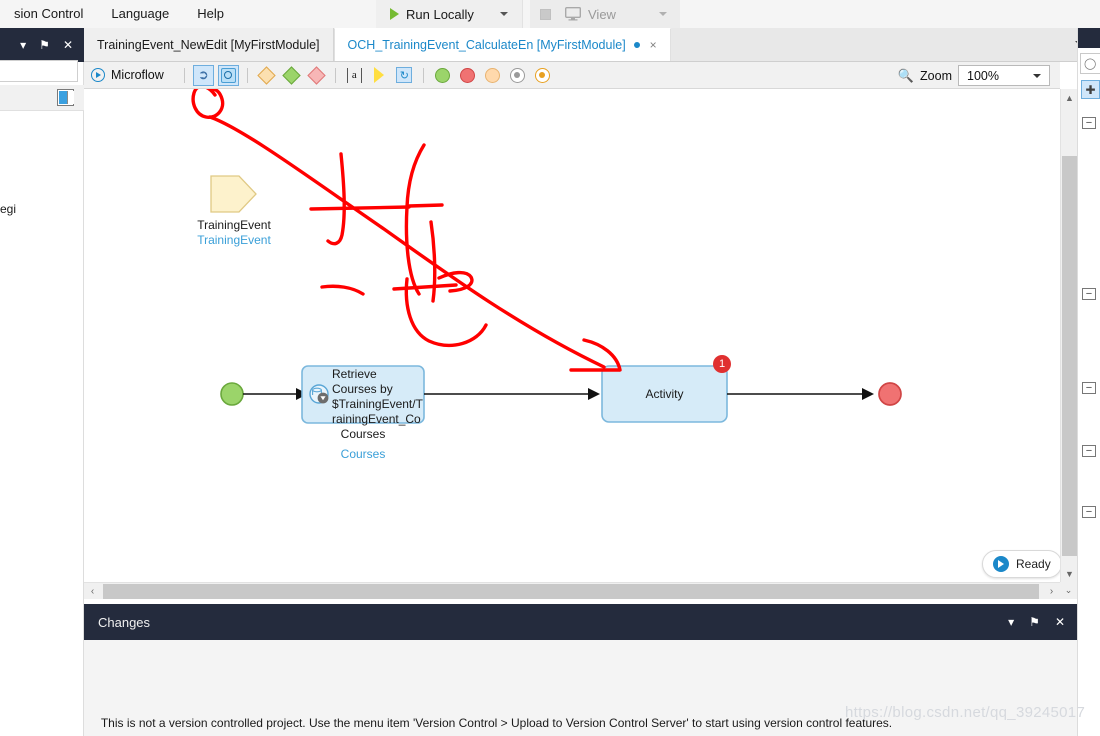 The height and width of the screenshot is (736, 1100). Describe the element at coordinates (890, 394) in the screenshot. I see `end-event-shape` at that location.